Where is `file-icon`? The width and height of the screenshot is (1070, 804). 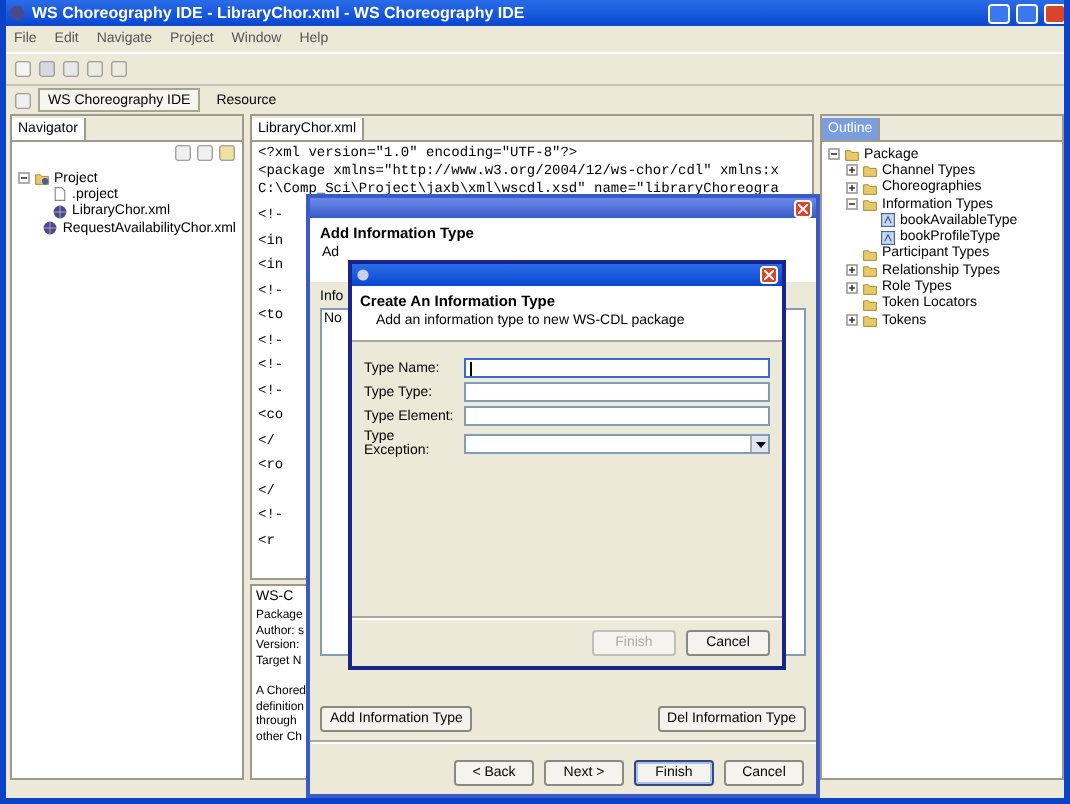 file-icon is located at coordinates (60, 194).